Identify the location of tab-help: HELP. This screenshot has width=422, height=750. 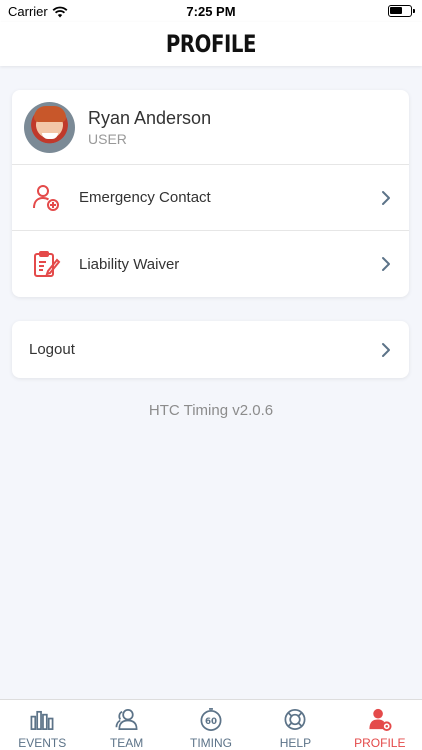
(295, 725).